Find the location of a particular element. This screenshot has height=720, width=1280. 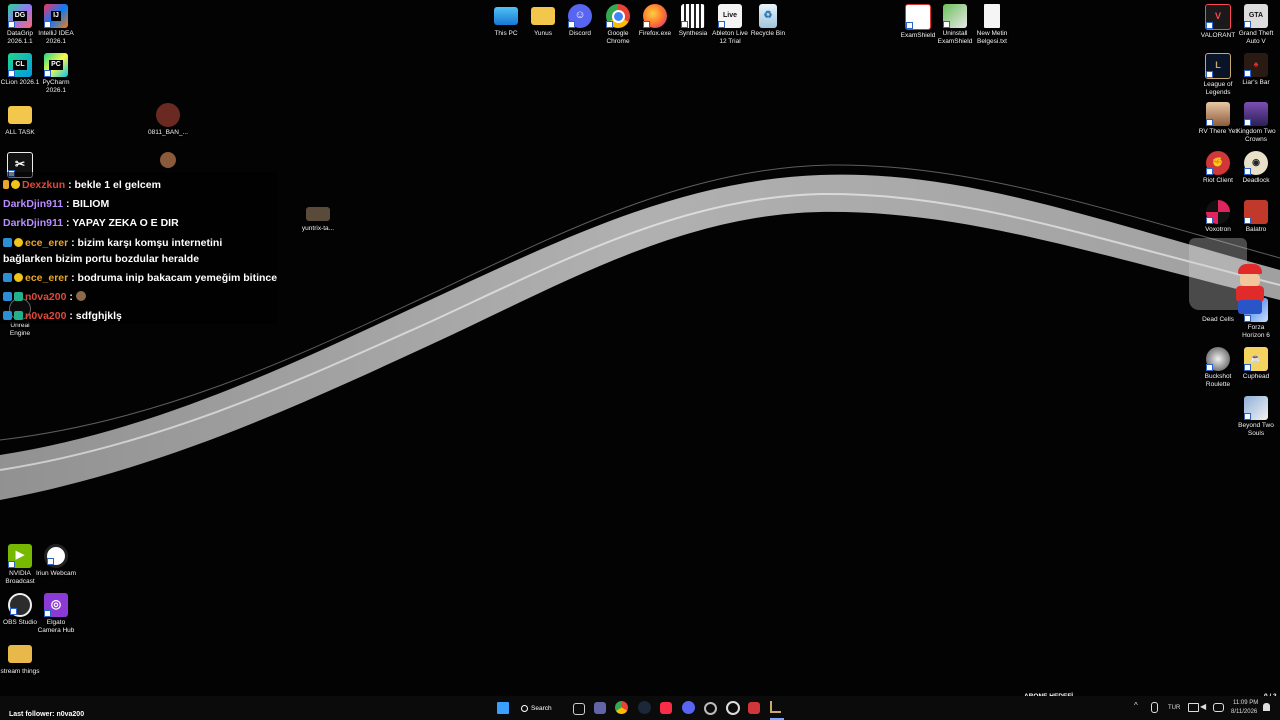

desktop-icon-stream-things: stream things is located at coordinates (20, 659).